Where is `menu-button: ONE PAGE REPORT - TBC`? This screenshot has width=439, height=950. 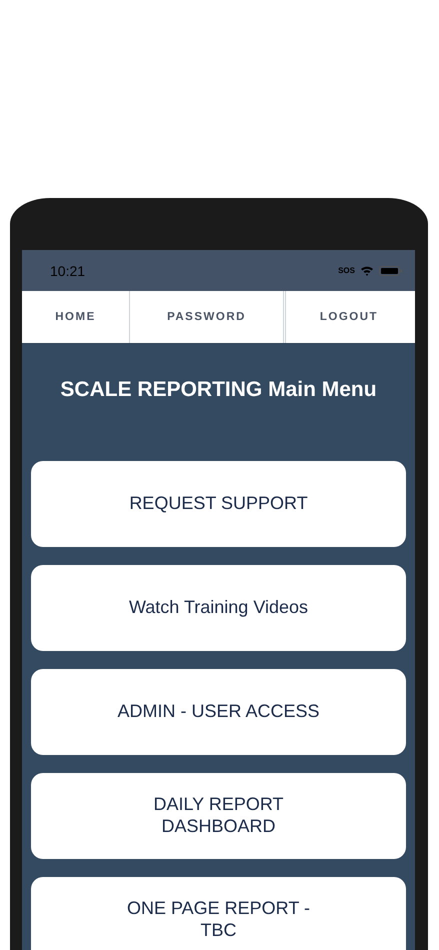
menu-button: ONE PAGE REPORT - TBC is located at coordinates (218, 913).